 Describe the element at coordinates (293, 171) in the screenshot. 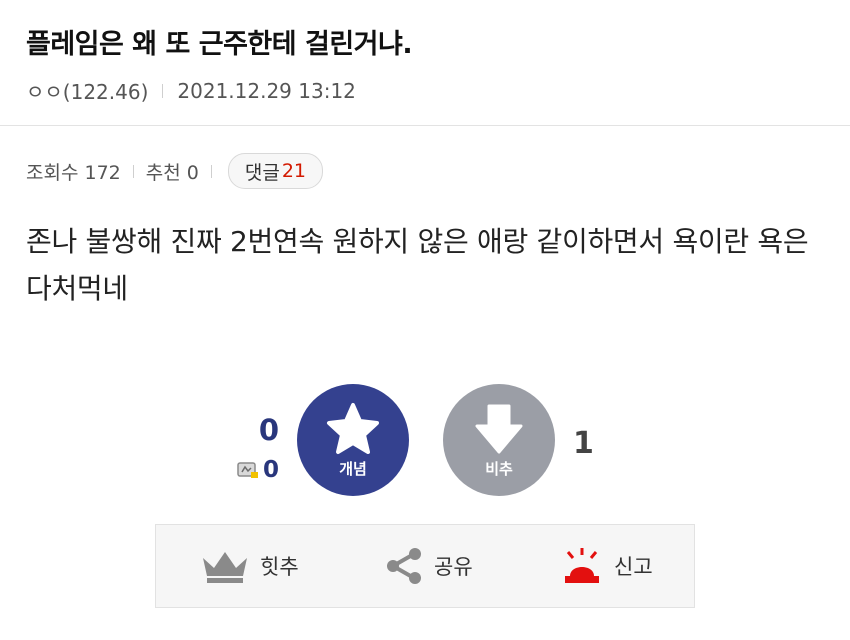

I see `comment-count: 21` at that location.